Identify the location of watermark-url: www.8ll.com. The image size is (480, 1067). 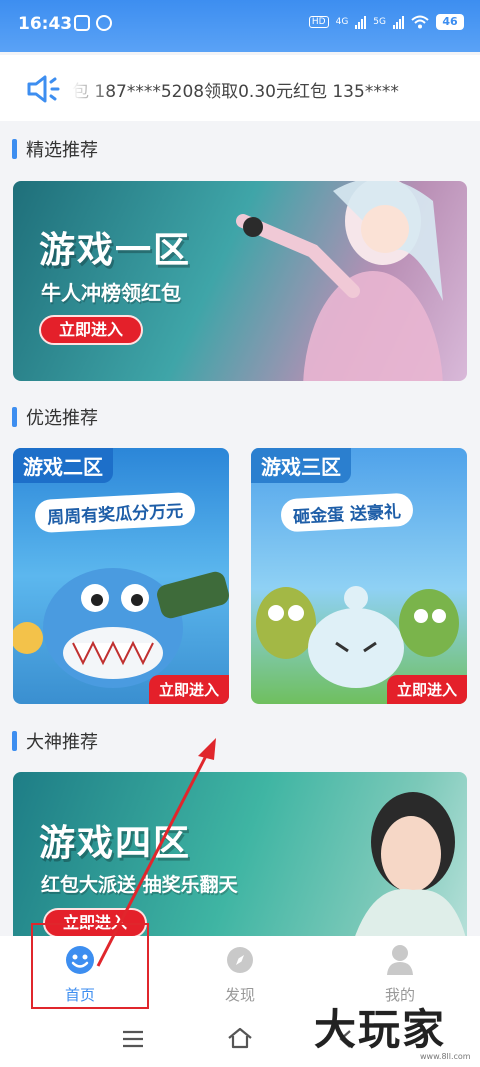
(445, 1056).